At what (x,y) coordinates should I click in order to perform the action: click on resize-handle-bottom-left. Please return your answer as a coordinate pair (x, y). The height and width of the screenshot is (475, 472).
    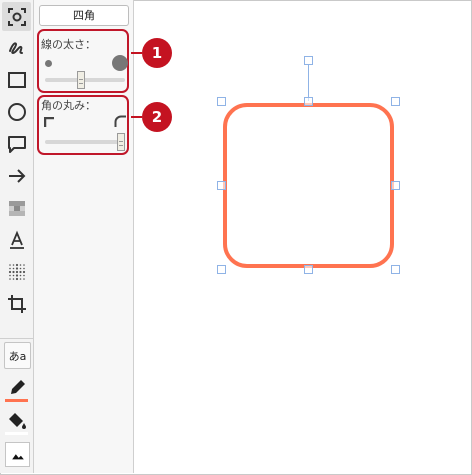
    Looking at the image, I should click on (221, 269).